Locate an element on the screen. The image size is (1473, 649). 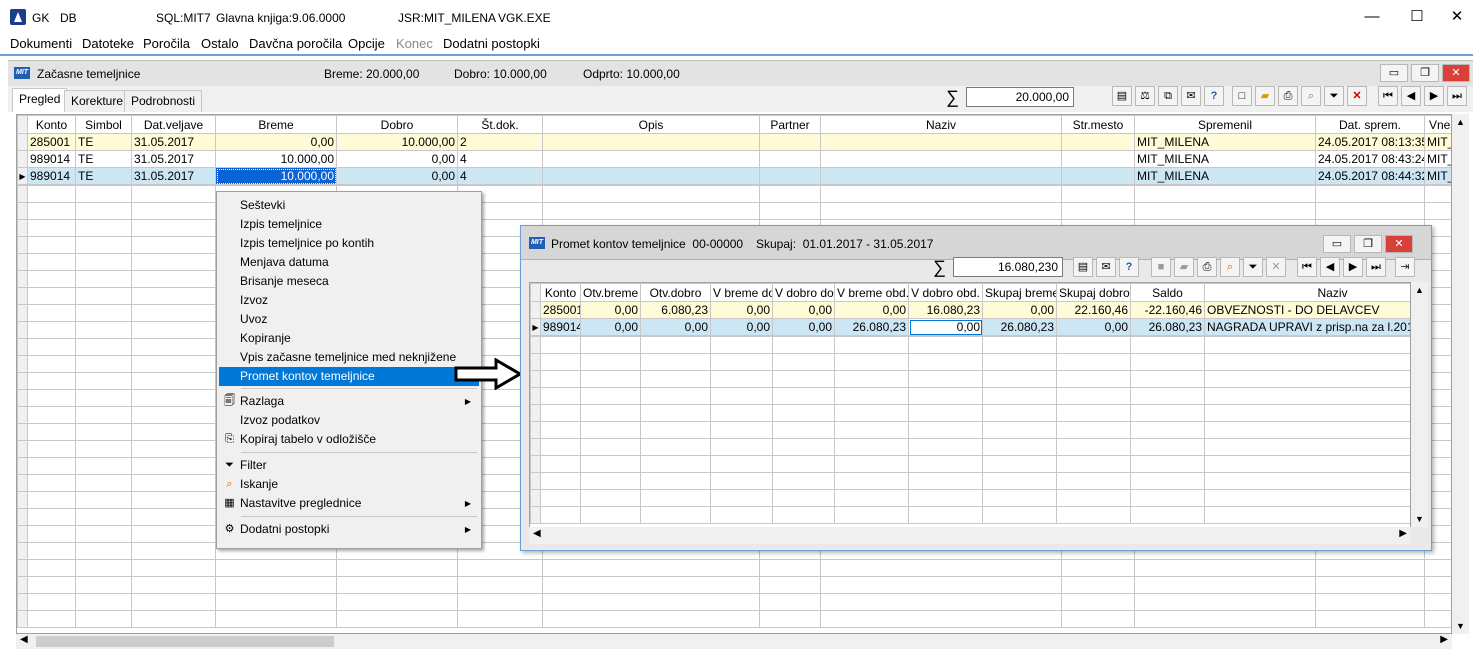
menu-item-nastavitve: ▦ Nastavitve preglednice ▶ is located at coordinates (349, 503).